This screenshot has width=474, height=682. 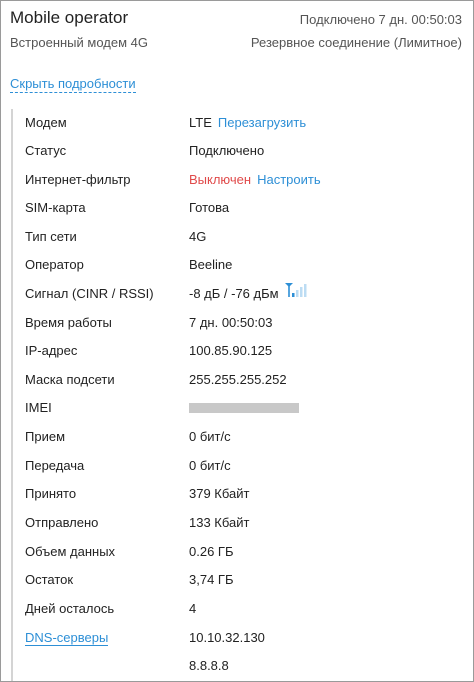 I want to click on panel-title: Mobile operator, so click(x=69, y=17).